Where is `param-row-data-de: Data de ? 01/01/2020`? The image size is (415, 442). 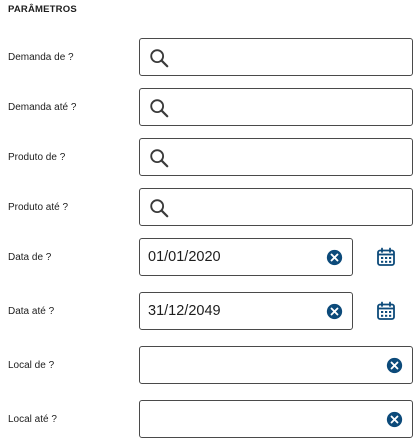
param-row-data-de: Data de ? 01/01/2020 is located at coordinates (207, 258).